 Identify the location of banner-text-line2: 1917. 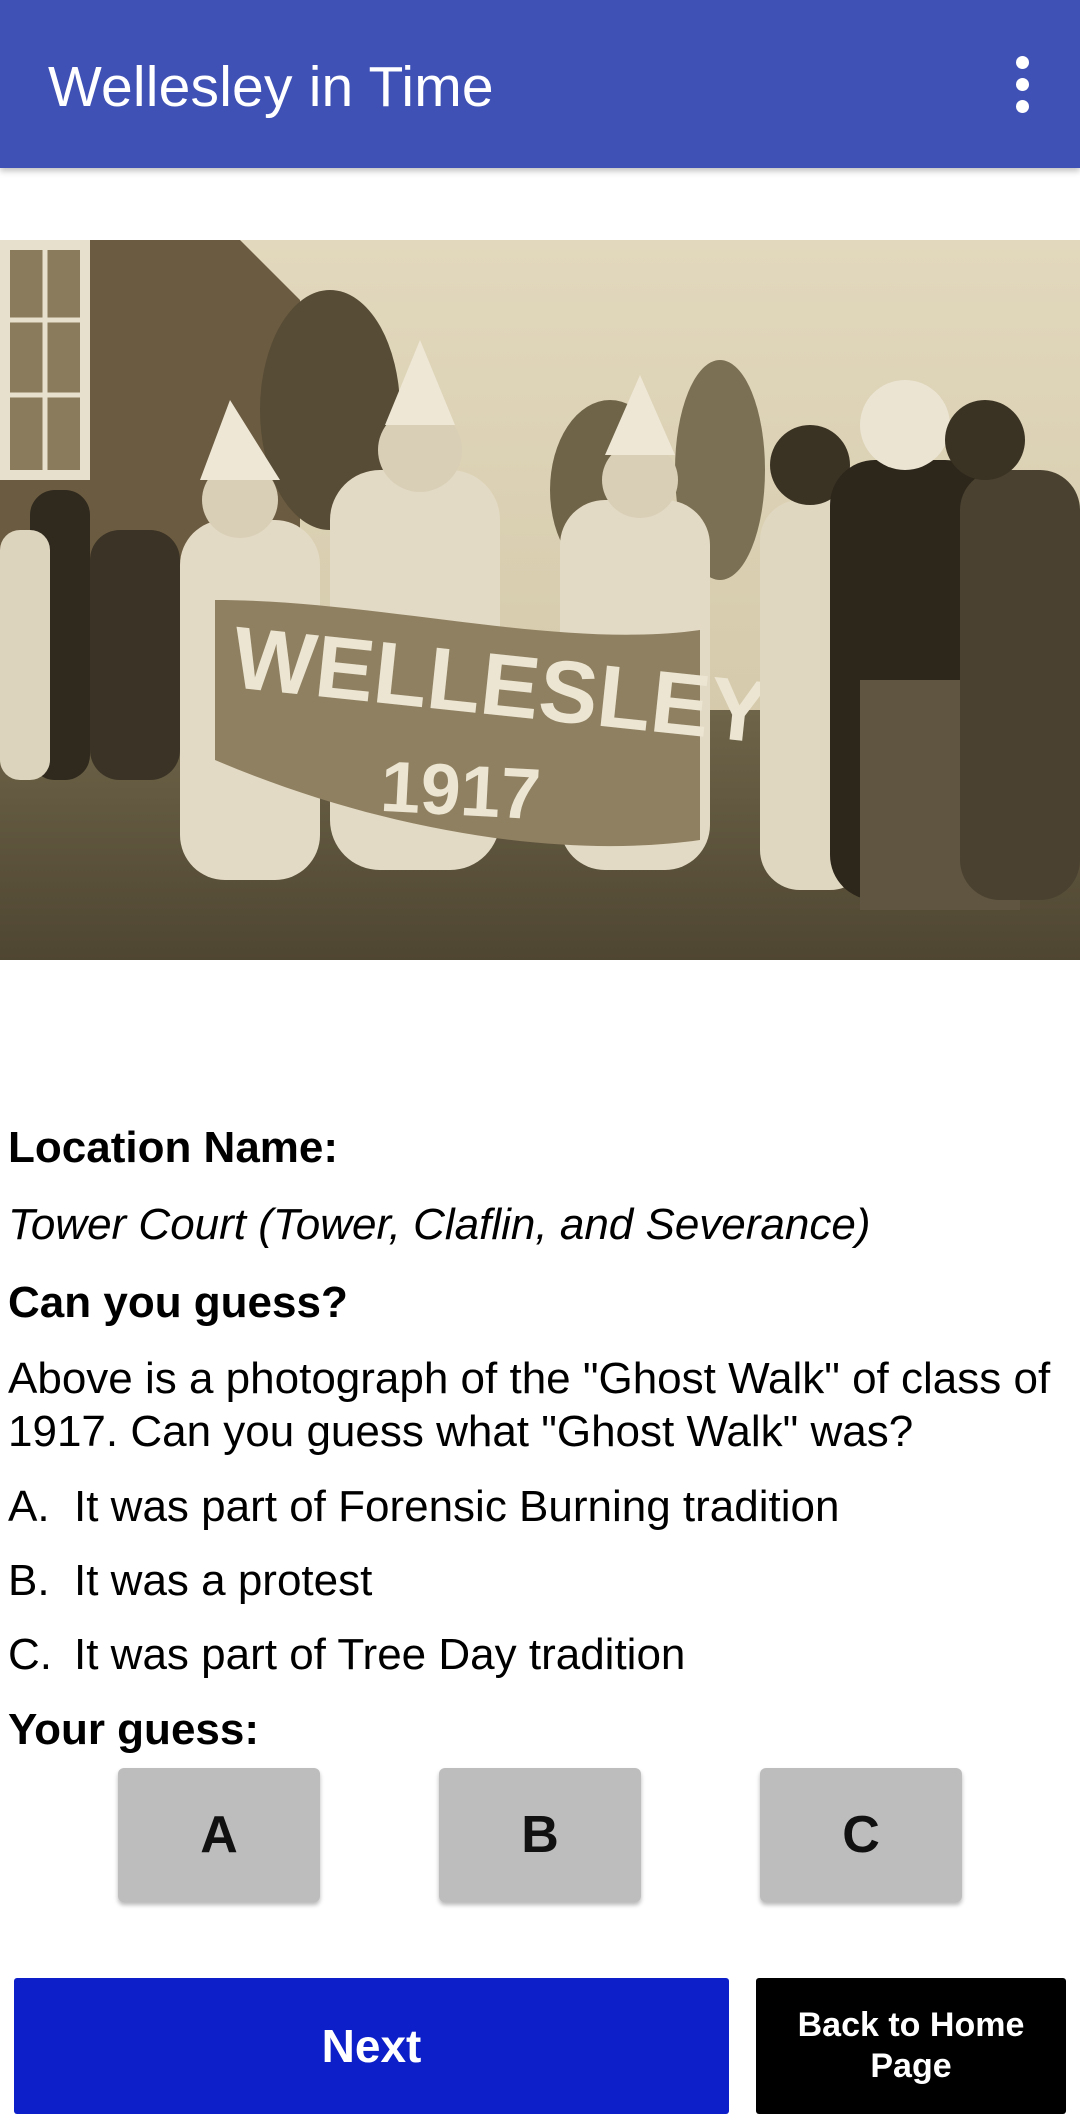
(460, 791).